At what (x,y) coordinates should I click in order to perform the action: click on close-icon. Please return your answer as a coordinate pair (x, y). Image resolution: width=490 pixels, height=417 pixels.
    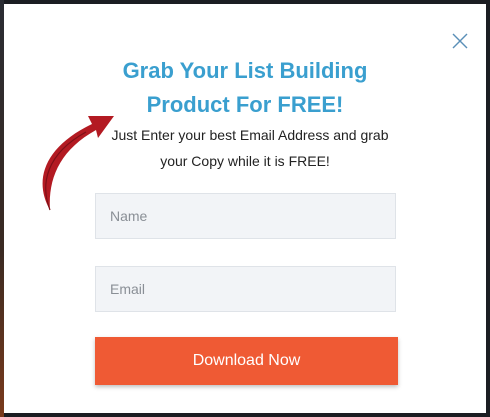
    Looking at the image, I should click on (460, 41).